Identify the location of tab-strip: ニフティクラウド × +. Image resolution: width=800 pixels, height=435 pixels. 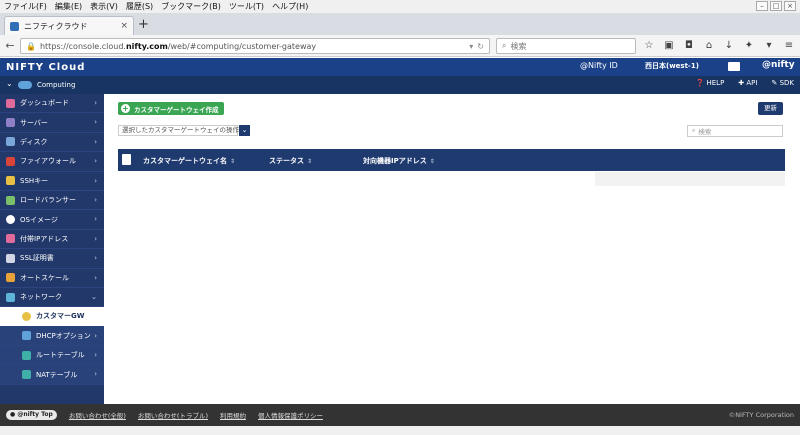
(400, 24).